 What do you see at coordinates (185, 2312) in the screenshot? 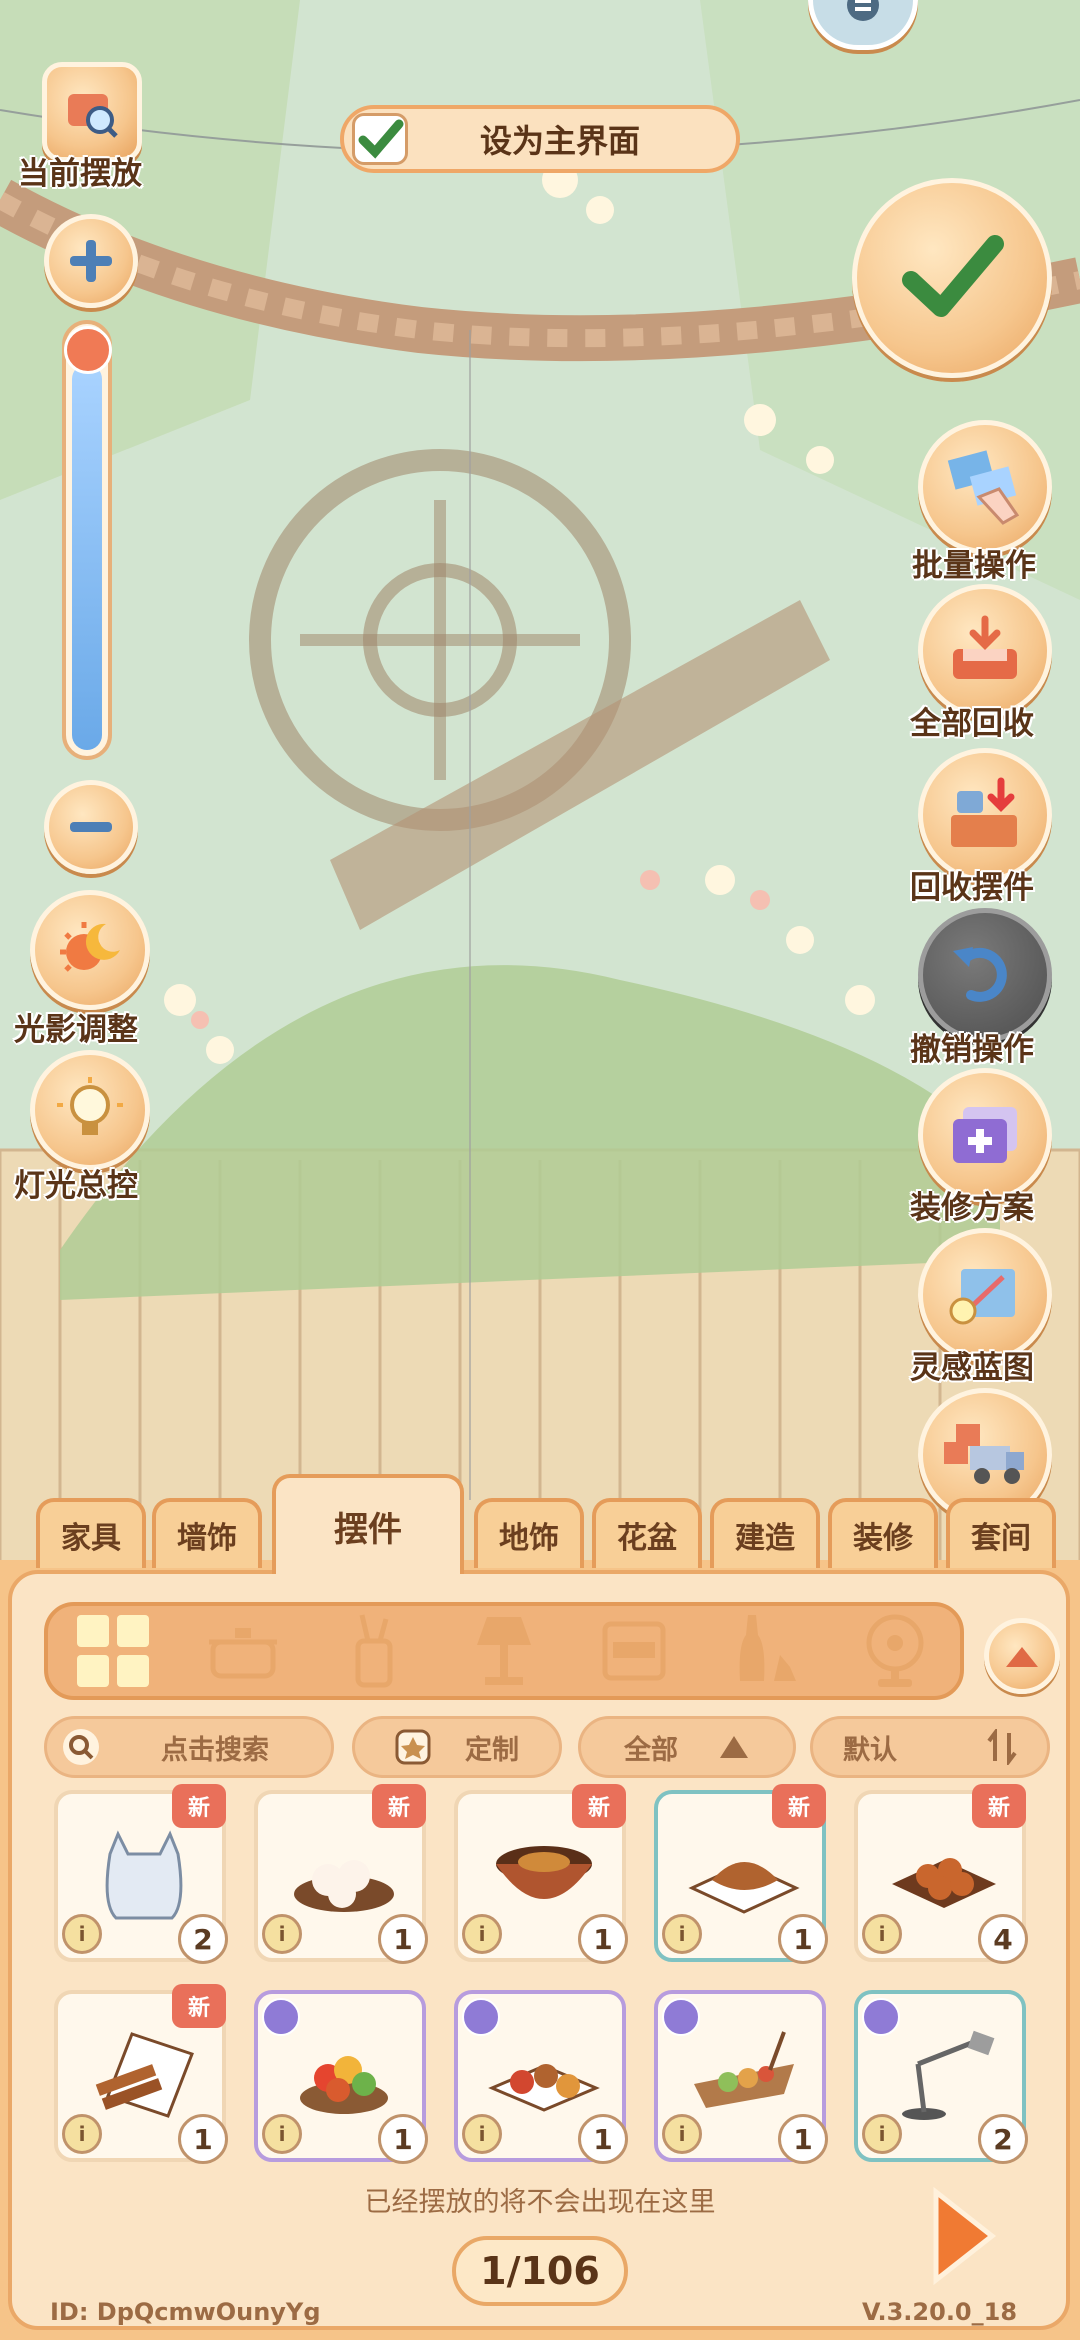
I see `user-id: ID: DpQcmwOunyYg` at bounding box center [185, 2312].